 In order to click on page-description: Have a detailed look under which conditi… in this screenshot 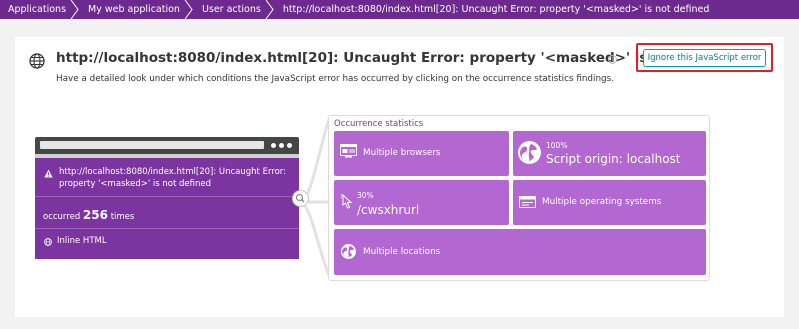, I will do `click(335, 79)`.